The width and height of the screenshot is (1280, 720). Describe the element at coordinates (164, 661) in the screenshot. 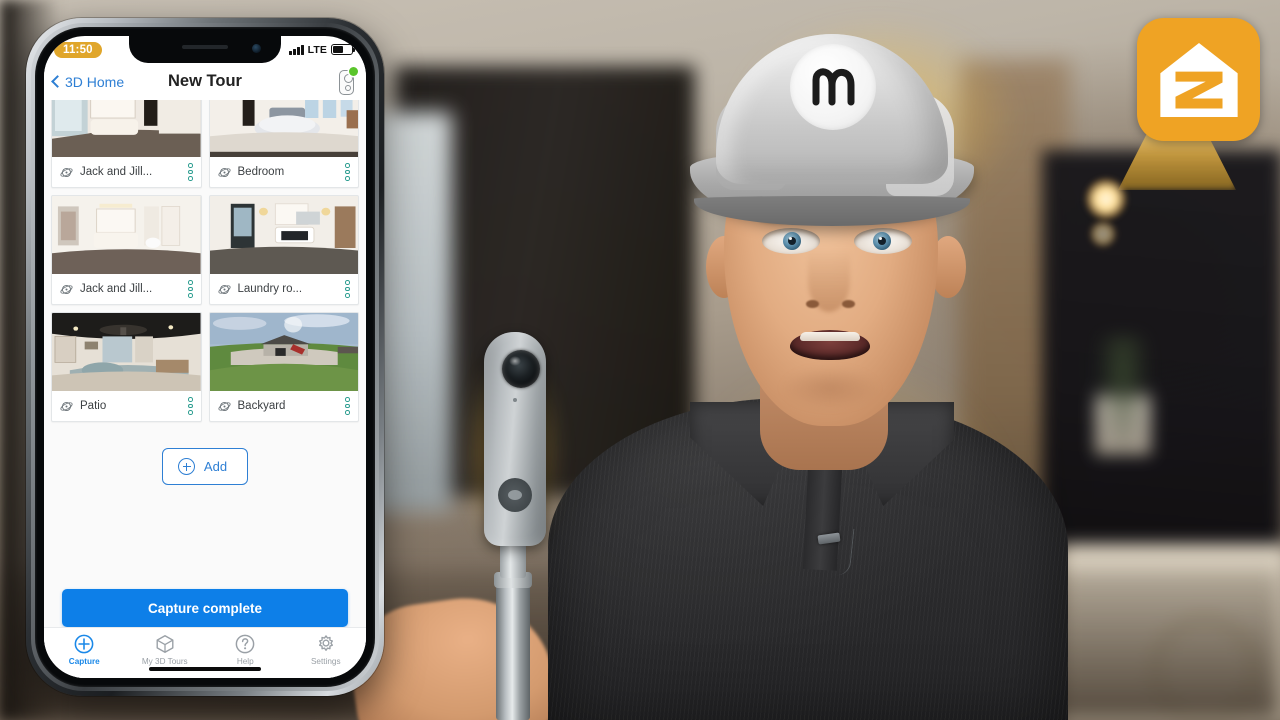

I see `tab-label: My 3D Tours` at that location.